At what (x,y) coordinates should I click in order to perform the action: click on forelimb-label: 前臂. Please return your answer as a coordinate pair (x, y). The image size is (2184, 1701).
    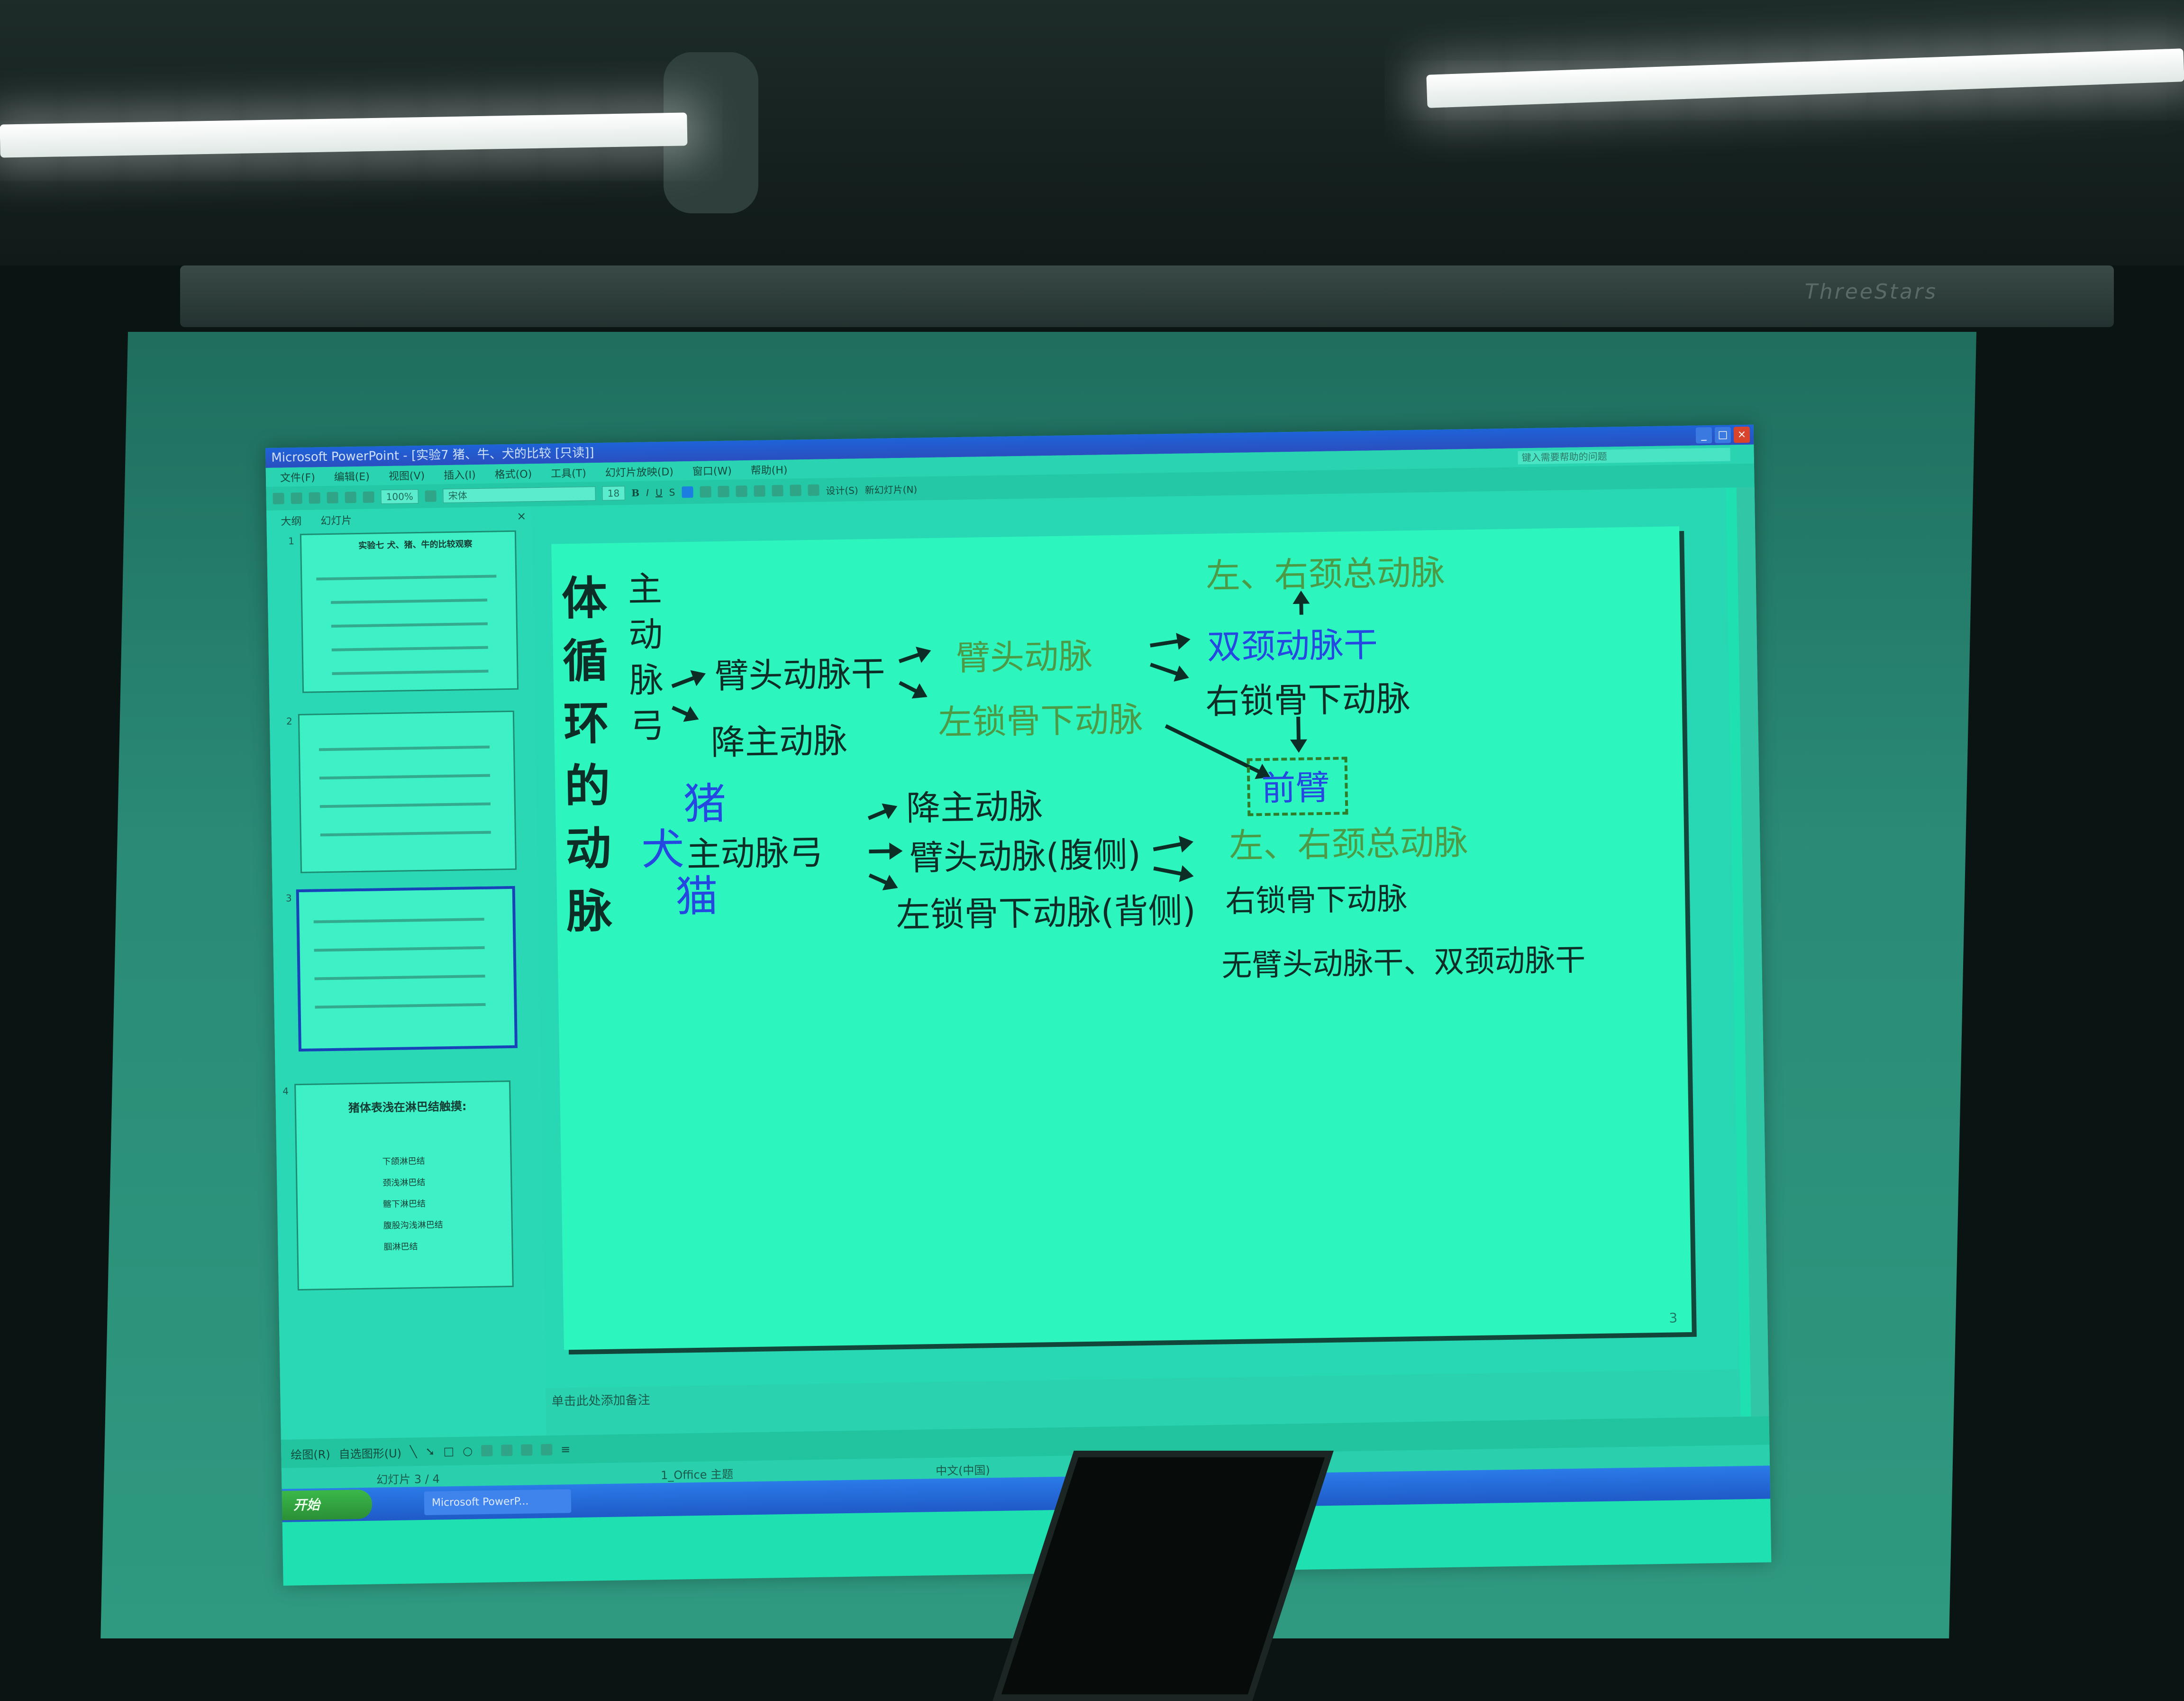
    Looking at the image, I should click on (1295, 788).